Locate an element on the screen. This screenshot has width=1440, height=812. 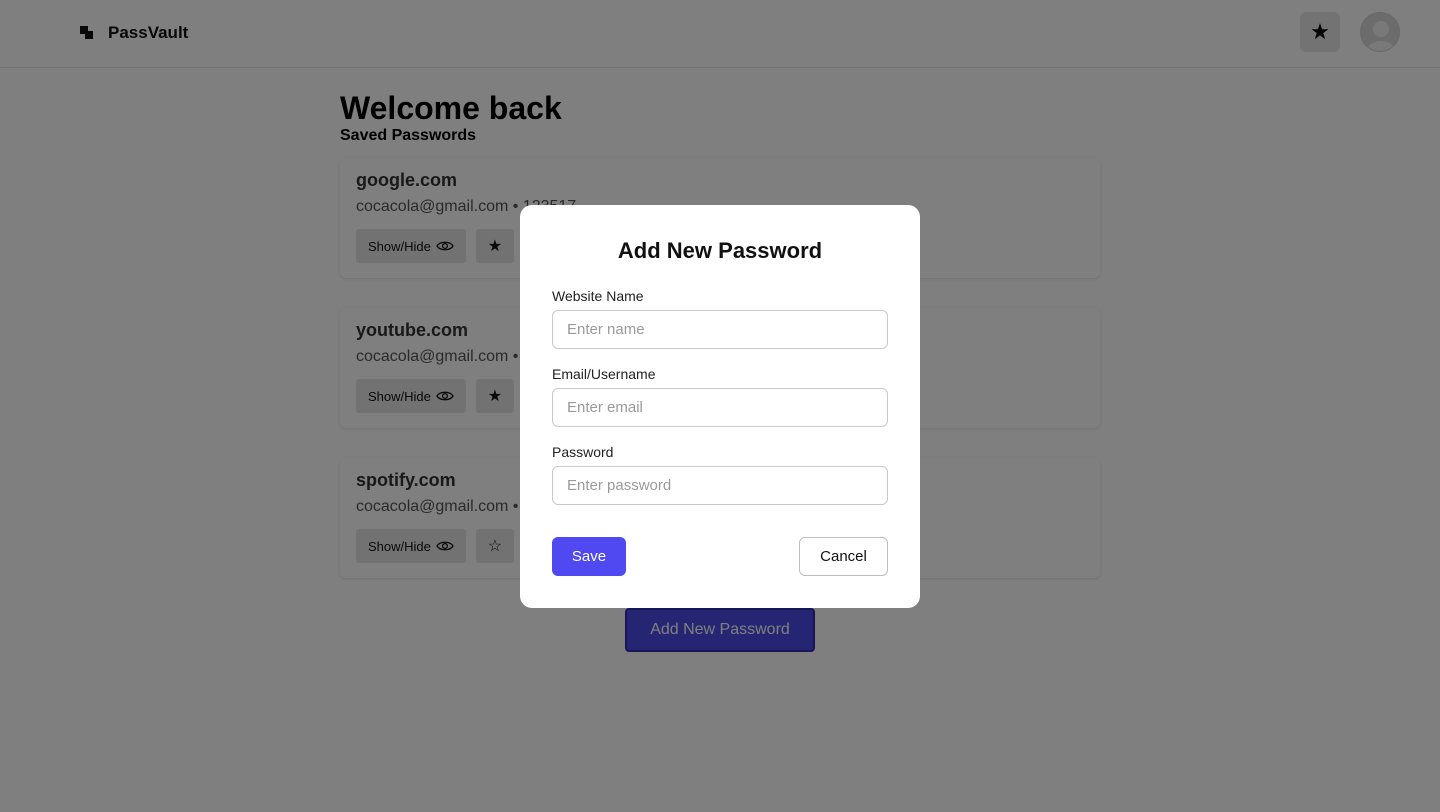
website-name-label: Website Name is located at coordinates (598, 296).